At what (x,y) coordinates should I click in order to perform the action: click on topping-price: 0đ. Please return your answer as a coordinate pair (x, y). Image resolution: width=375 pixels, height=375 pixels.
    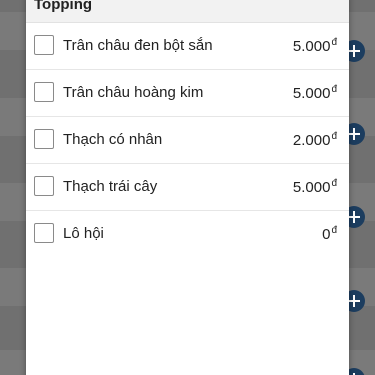
    Looking at the image, I should click on (329, 234).